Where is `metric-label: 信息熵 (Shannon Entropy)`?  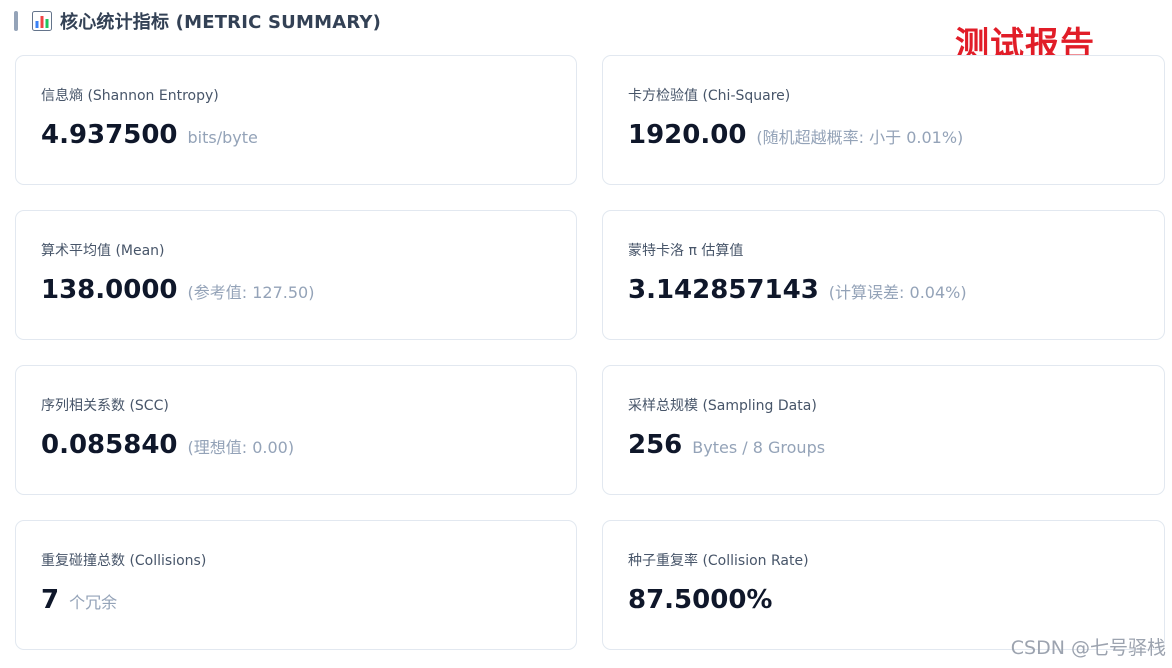 metric-label: 信息熵 (Shannon Entropy) is located at coordinates (130, 96).